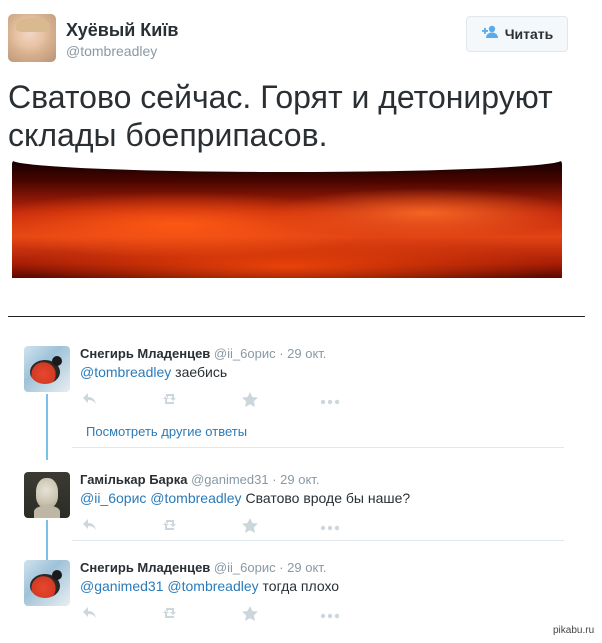 Image resolution: width=602 pixels, height=643 pixels. Describe the element at coordinates (529, 34) in the screenshot. I see `follow-button-label: Читать` at that location.